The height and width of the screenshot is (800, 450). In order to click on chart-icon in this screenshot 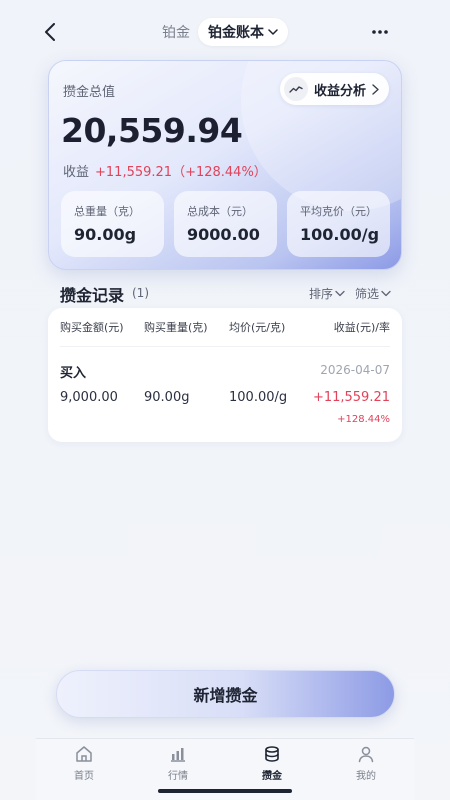, I will do `click(178, 755)`.